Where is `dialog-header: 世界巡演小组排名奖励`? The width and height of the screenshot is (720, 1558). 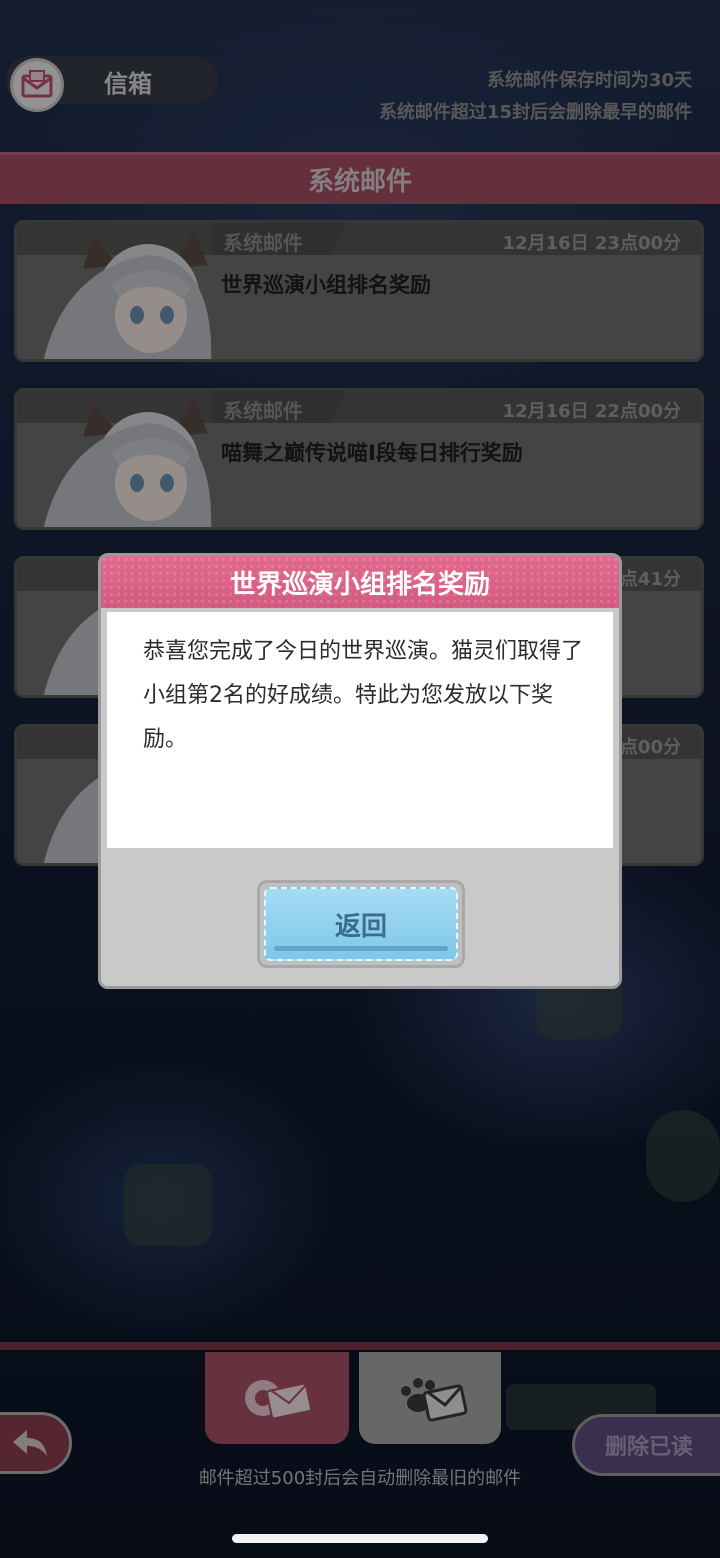 dialog-header: 世界巡演小组排名奖励 is located at coordinates (360, 582).